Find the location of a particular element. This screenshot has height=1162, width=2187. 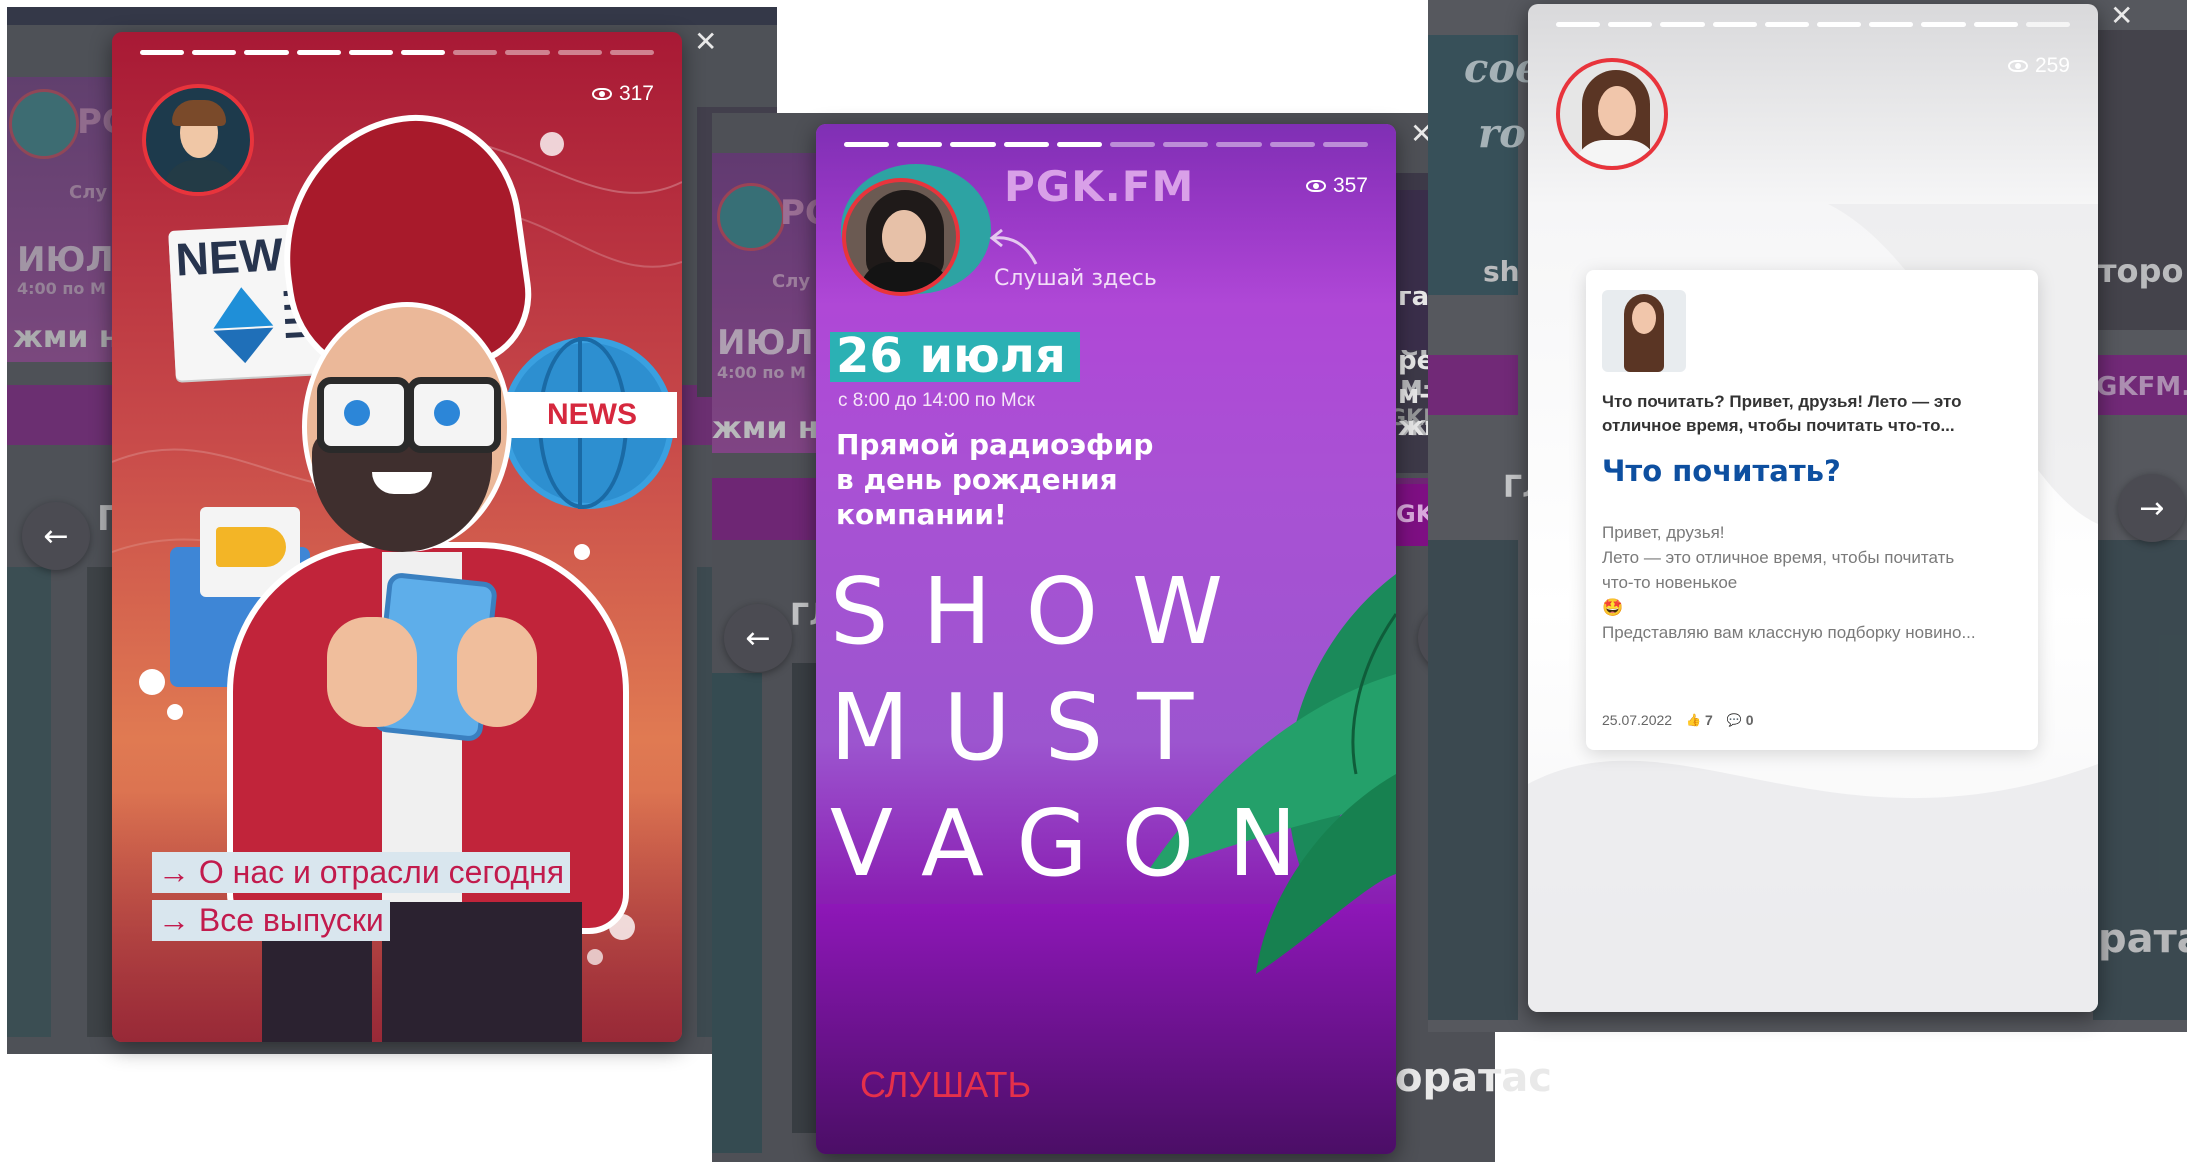

story-link-all-episodes: → Все выпуски is located at coordinates (271, 920).